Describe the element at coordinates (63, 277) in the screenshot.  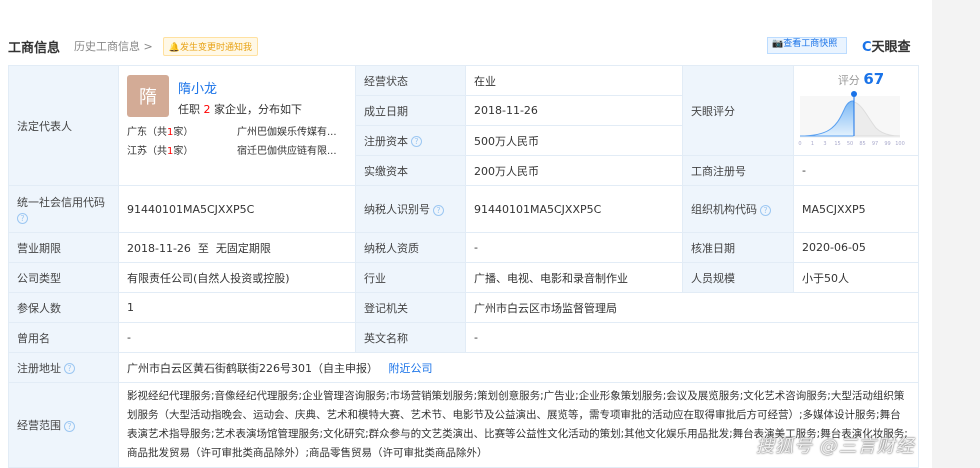
I see `company-type-label: 公司类型` at that location.